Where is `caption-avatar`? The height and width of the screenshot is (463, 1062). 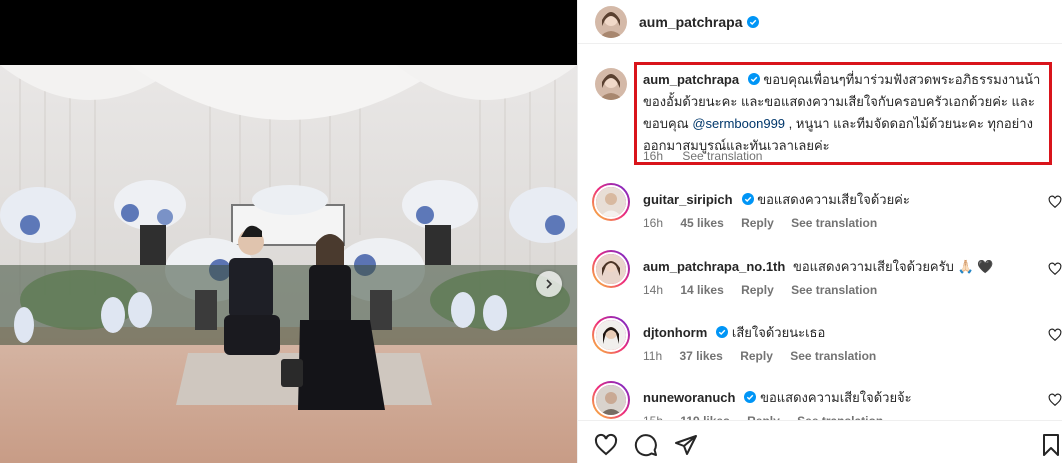
caption-avatar is located at coordinates (611, 84).